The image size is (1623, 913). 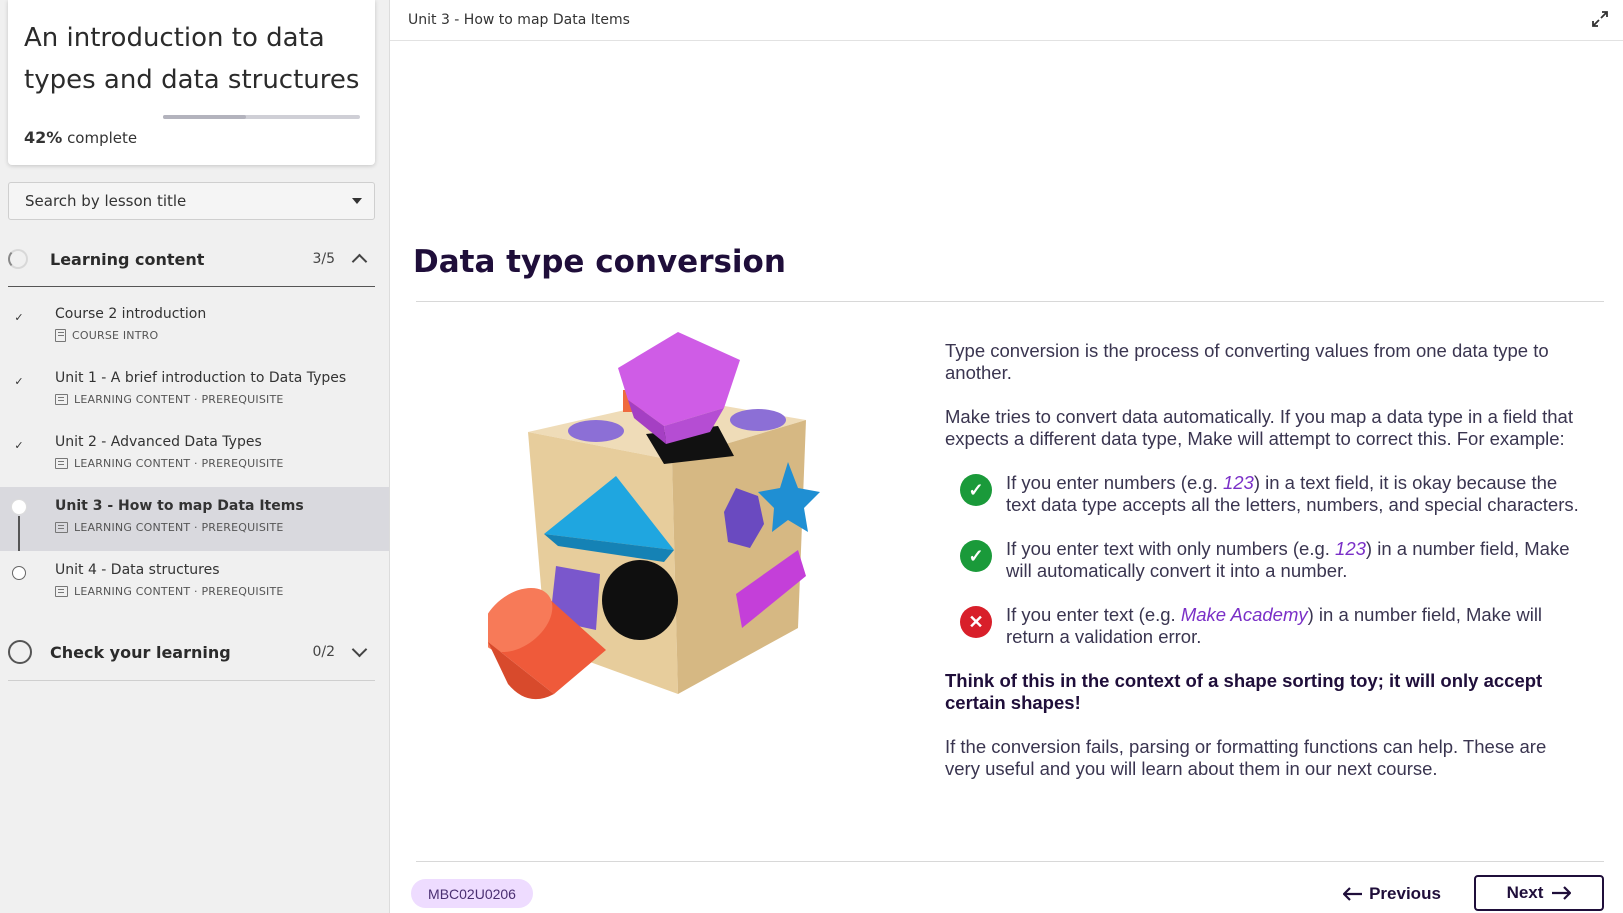 What do you see at coordinates (106, 201) in the screenshot?
I see `search-placeholder: Search by lesson title` at bounding box center [106, 201].